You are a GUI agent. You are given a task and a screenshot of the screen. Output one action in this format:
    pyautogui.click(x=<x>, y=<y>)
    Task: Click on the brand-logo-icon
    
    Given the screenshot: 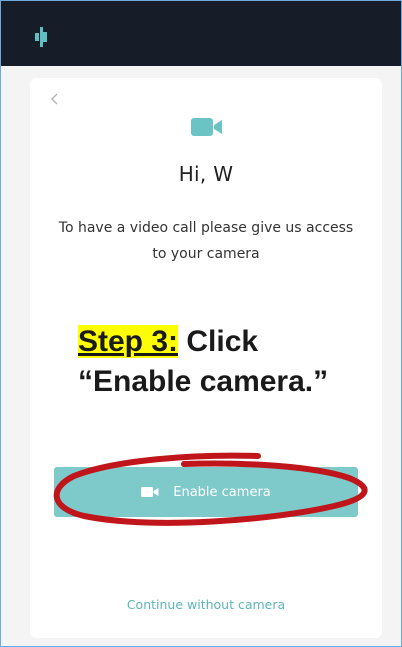 What is the action you would take?
    pyautogui.click(x=41, y=37)
    